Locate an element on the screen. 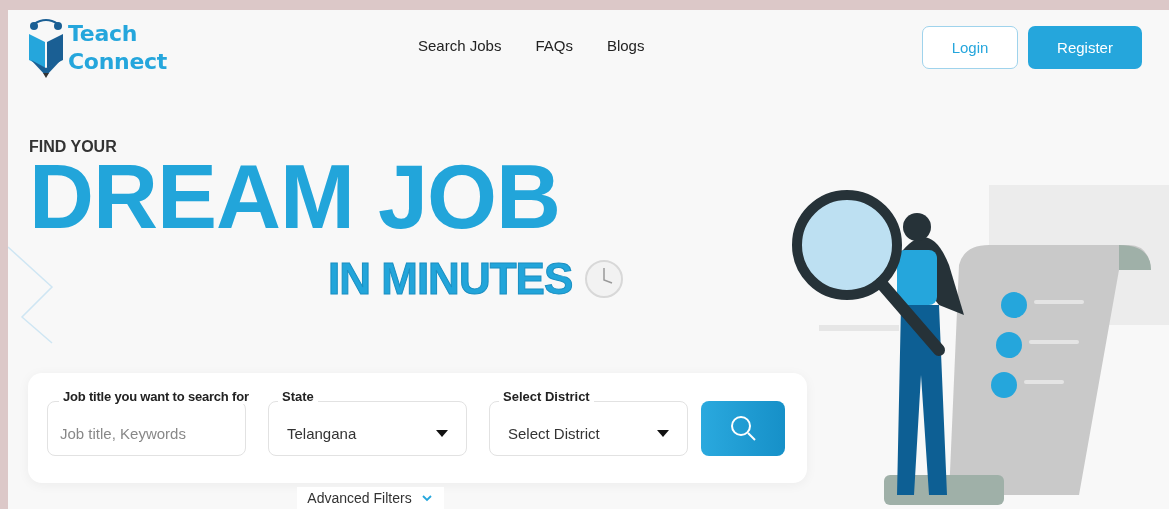 This screenshot has width=1169, height=509. hero-subline: IN MINUTES is located at coordinates (450, 279).